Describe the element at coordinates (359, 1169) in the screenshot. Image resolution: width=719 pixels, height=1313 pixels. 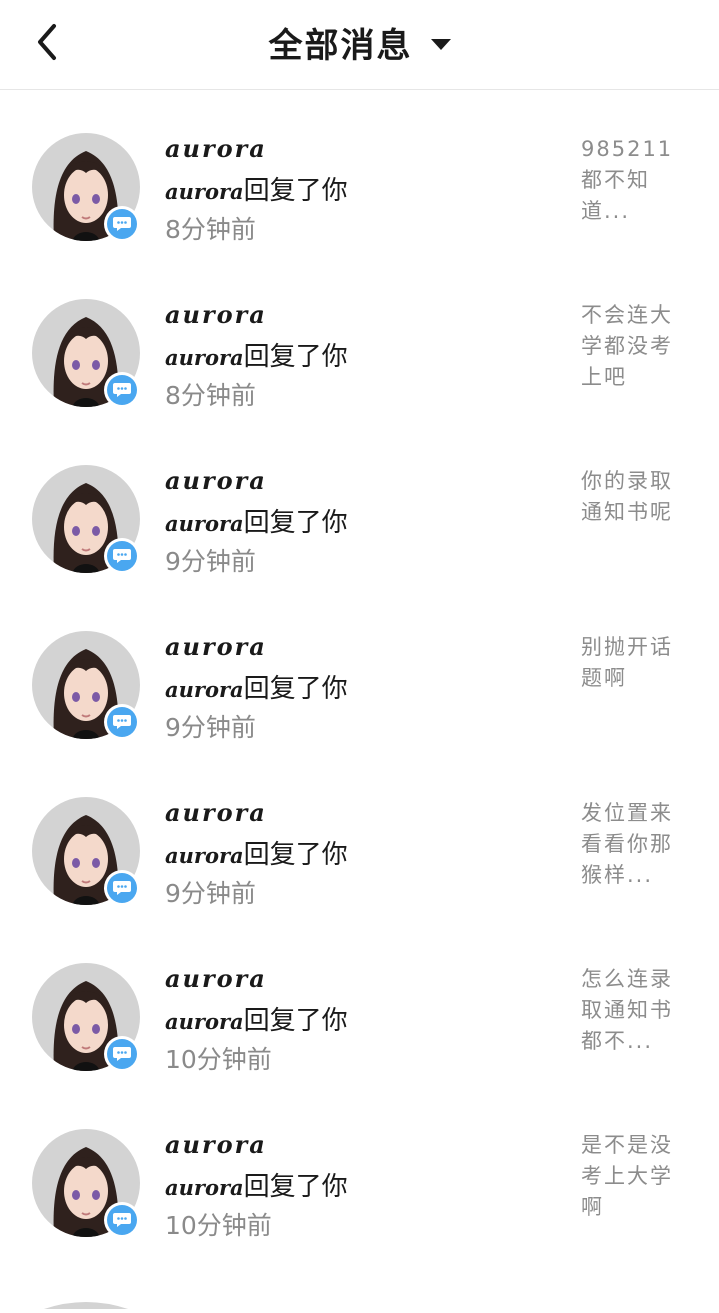
I see `list-item: aurora aurora回复了你 10分钟前 是不是没考上大学啊` at that location.